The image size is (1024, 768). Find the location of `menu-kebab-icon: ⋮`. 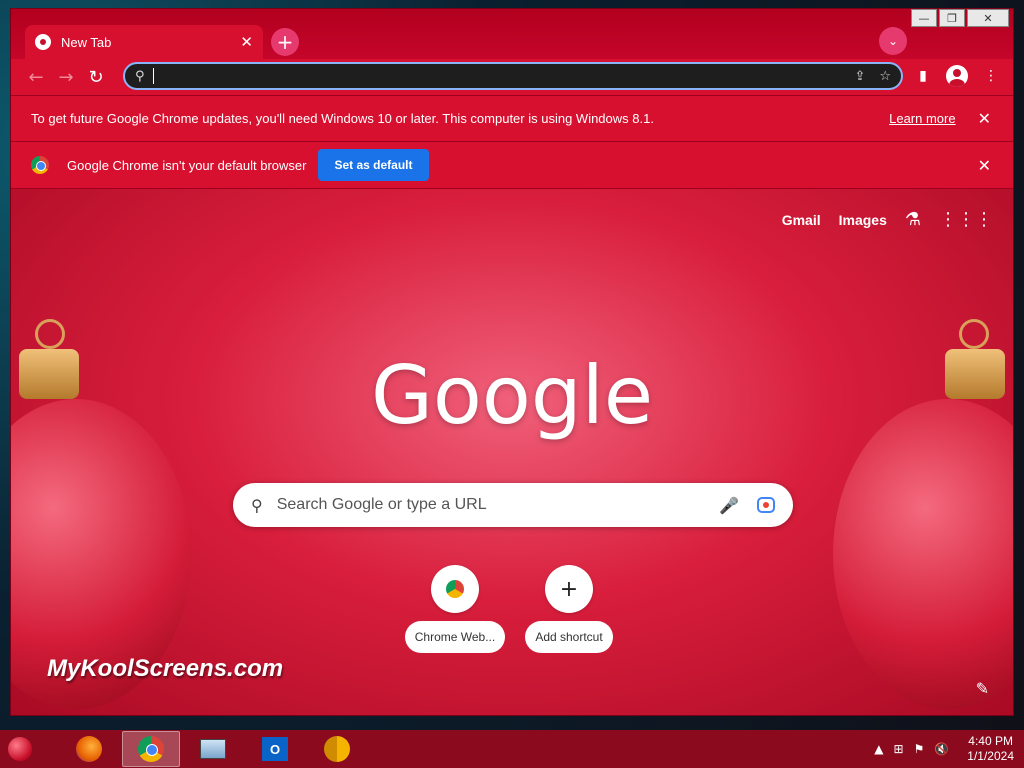

menu-kebab-icon: ⋮ is located at coordinates (991, 76).